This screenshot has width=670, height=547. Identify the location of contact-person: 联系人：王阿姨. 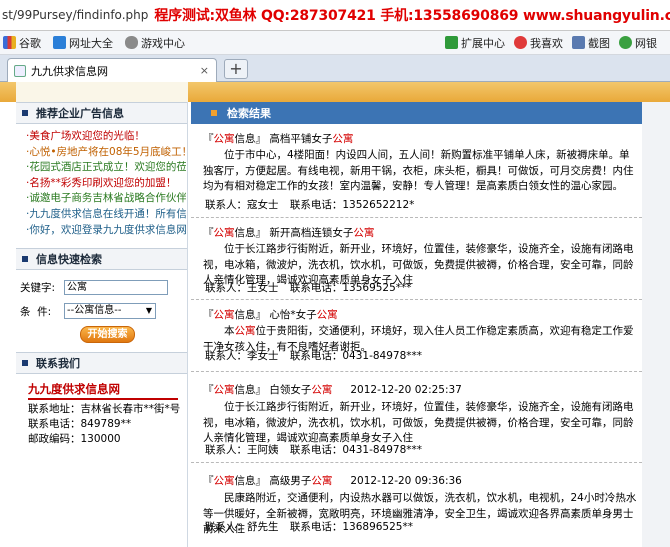
(242, 450).